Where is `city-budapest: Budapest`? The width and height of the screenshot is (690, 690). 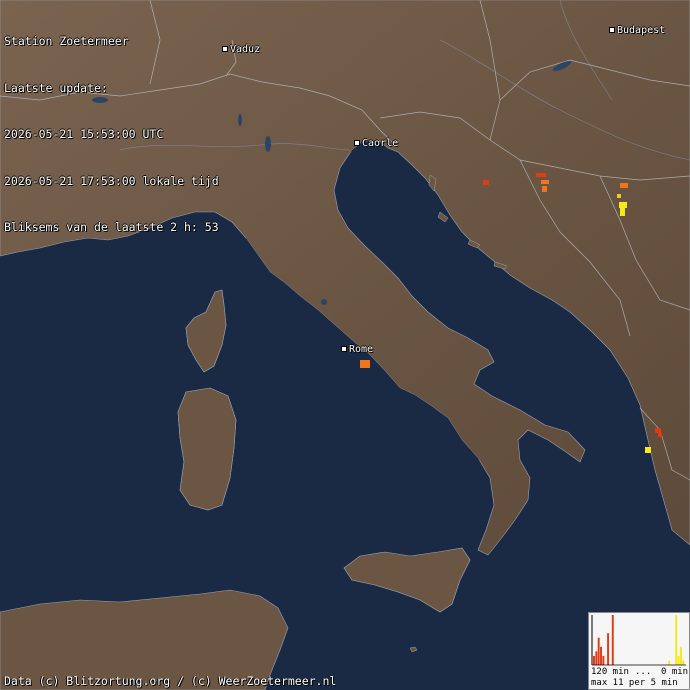
city-budapest: Budapest is located at coordinates (637, 30).